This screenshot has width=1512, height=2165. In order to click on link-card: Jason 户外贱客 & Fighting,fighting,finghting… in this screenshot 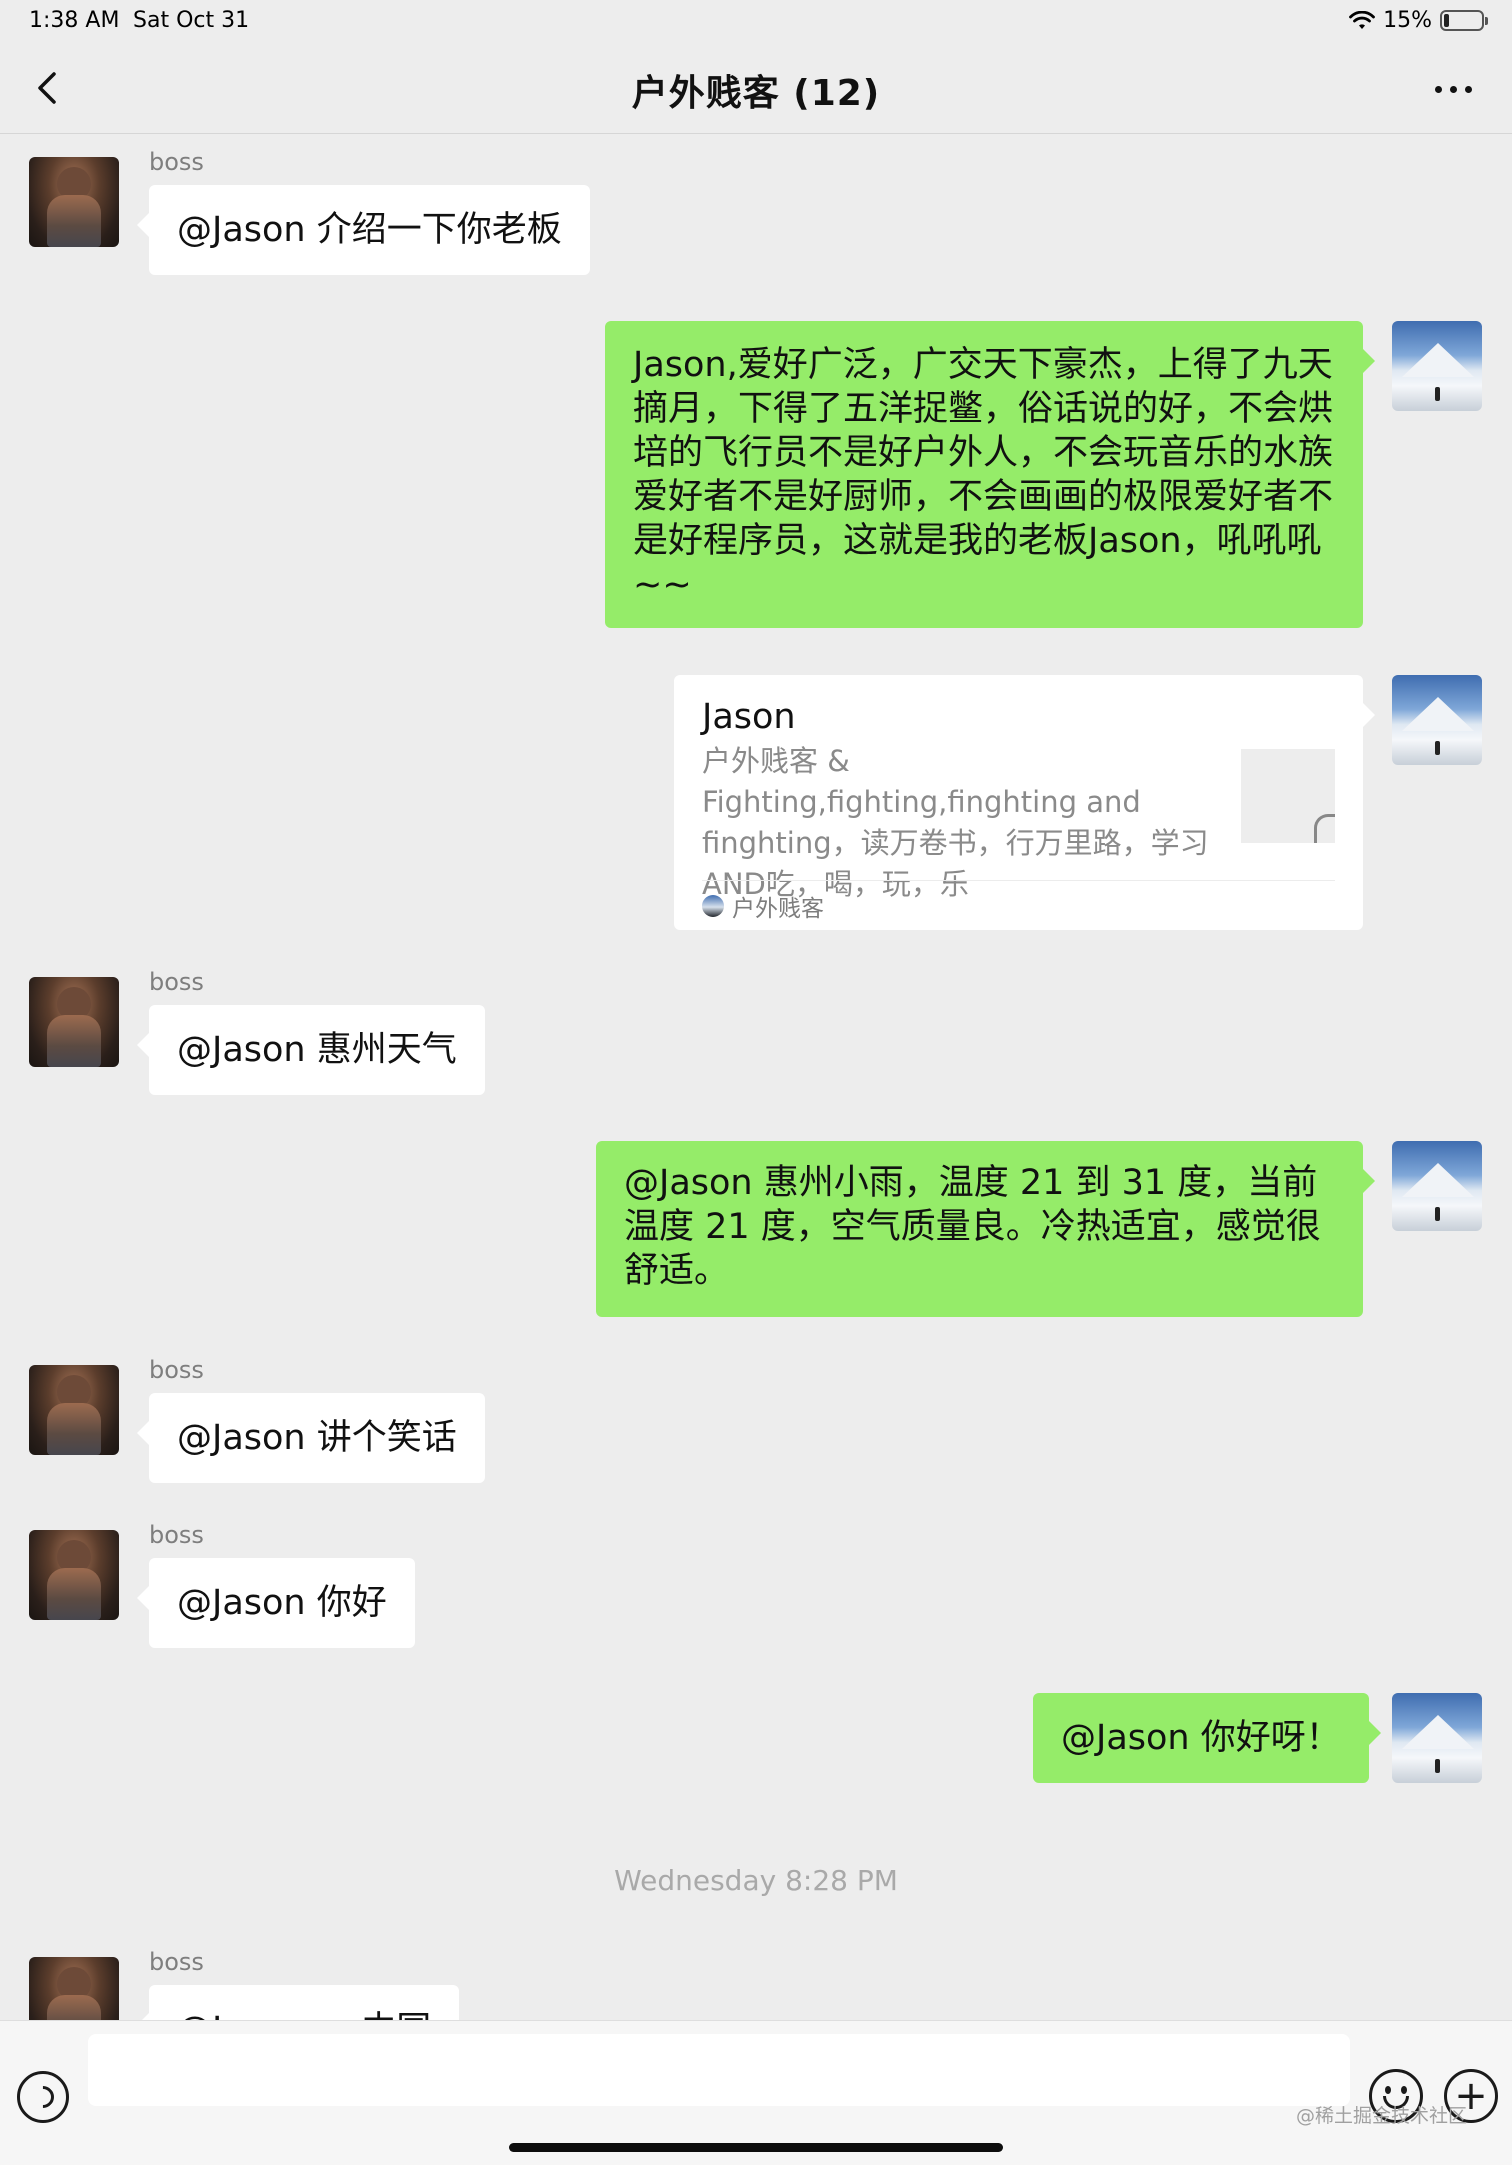, I will do `click(1024, 802)`.